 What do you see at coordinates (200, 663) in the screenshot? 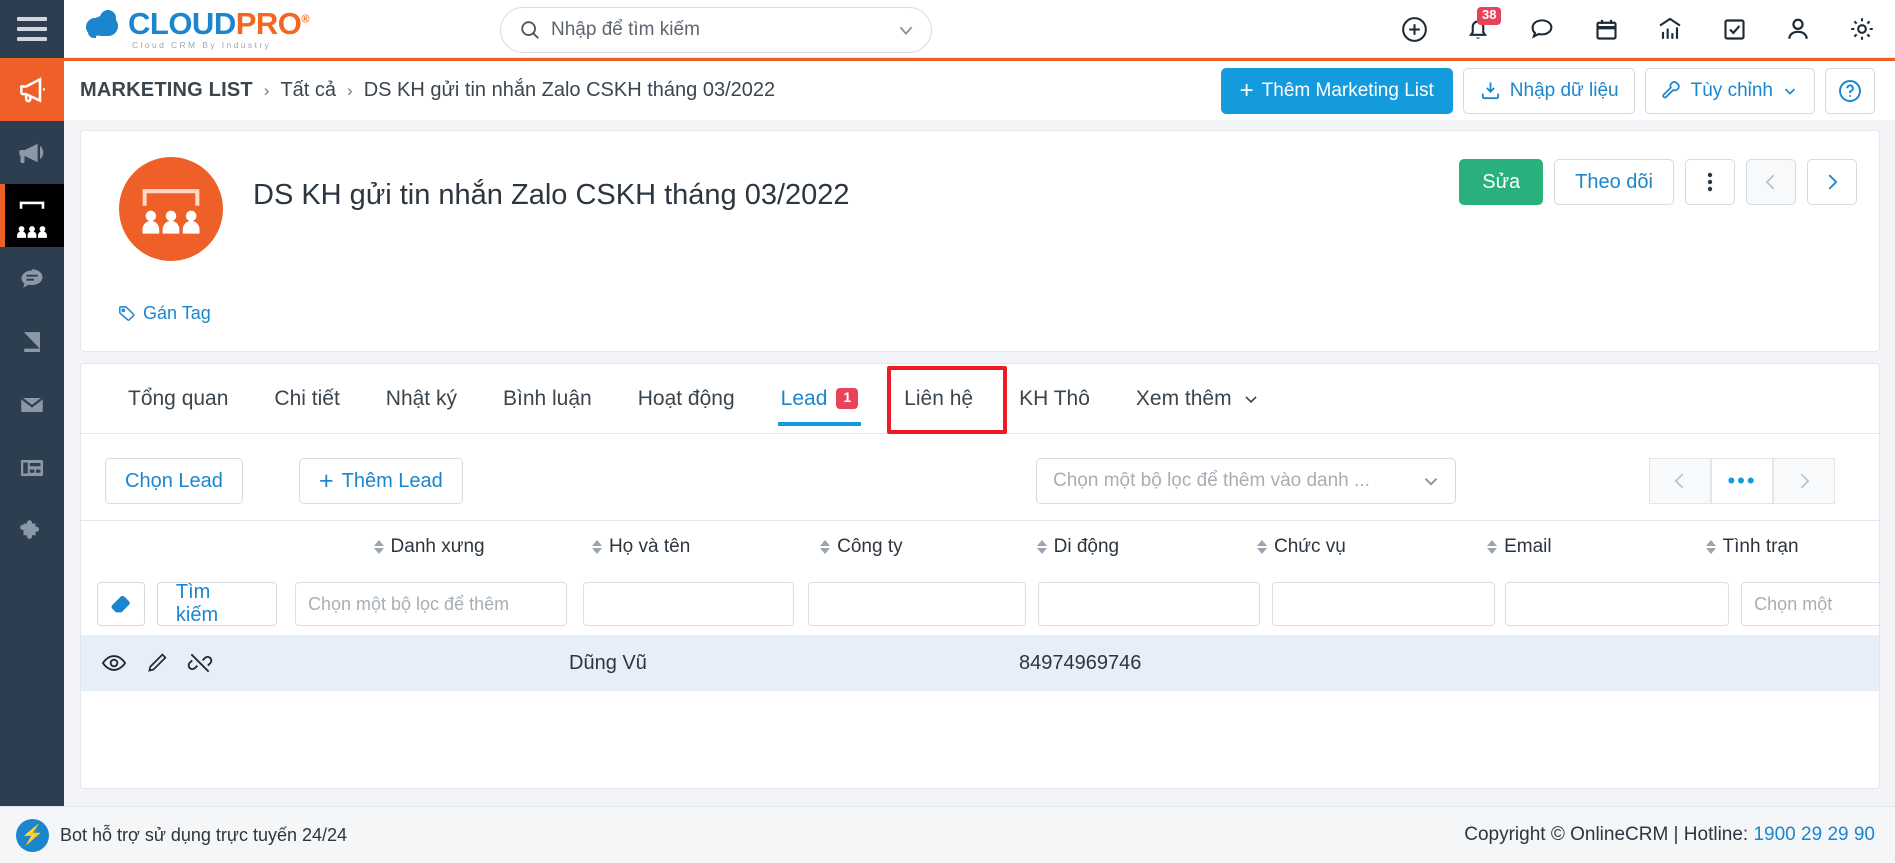
I see `unlink-icon` at bounding box center [200, 663].